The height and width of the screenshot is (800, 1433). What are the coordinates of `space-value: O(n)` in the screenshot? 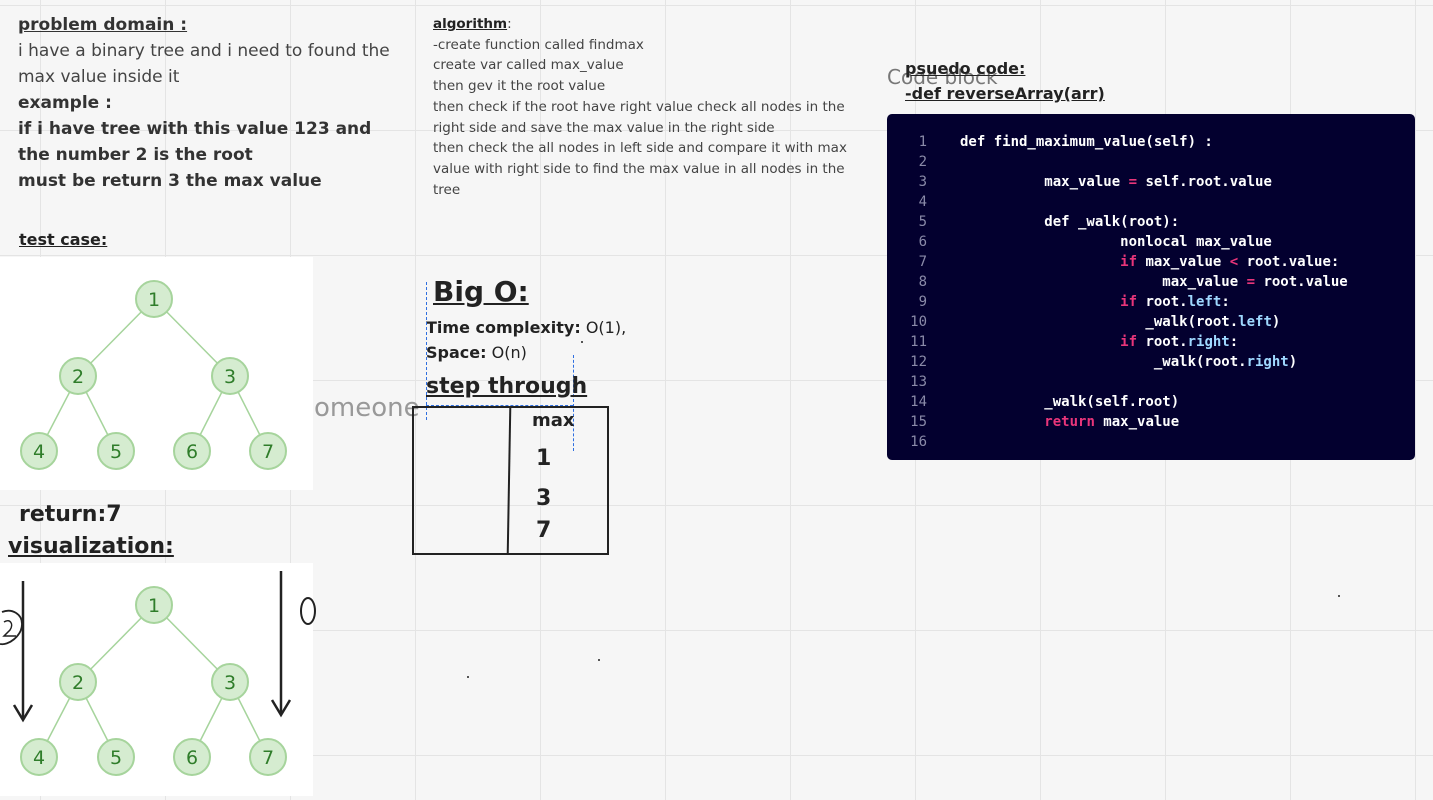 It's located at (509, 352).